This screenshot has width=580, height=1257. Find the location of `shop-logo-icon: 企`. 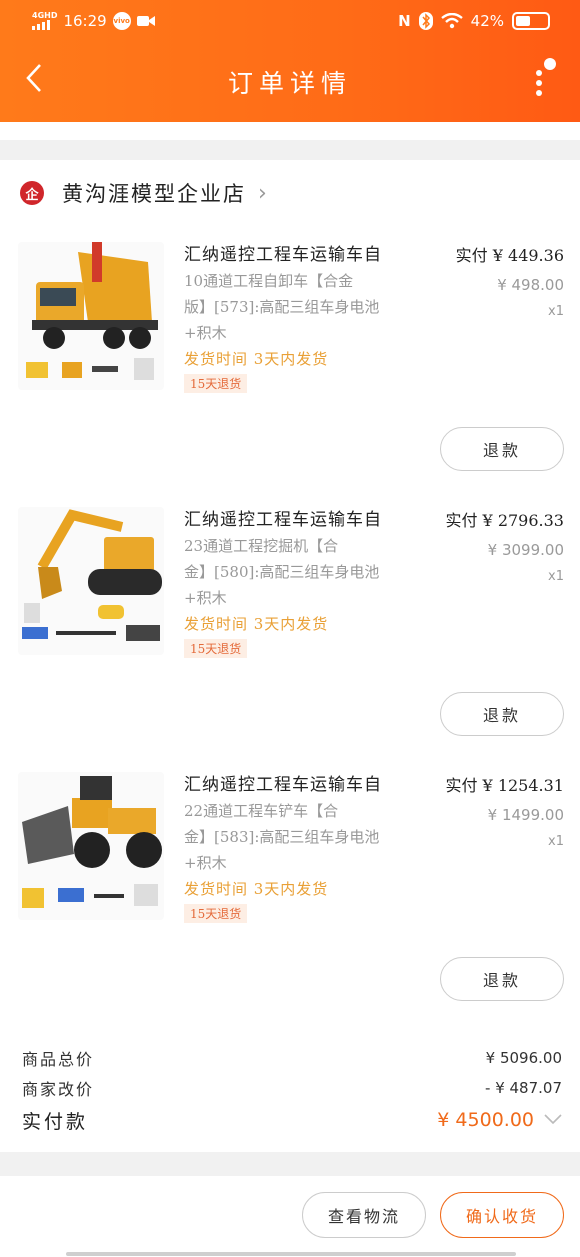

shop-logo-icon: 企 is located at coordinates (32, 193).